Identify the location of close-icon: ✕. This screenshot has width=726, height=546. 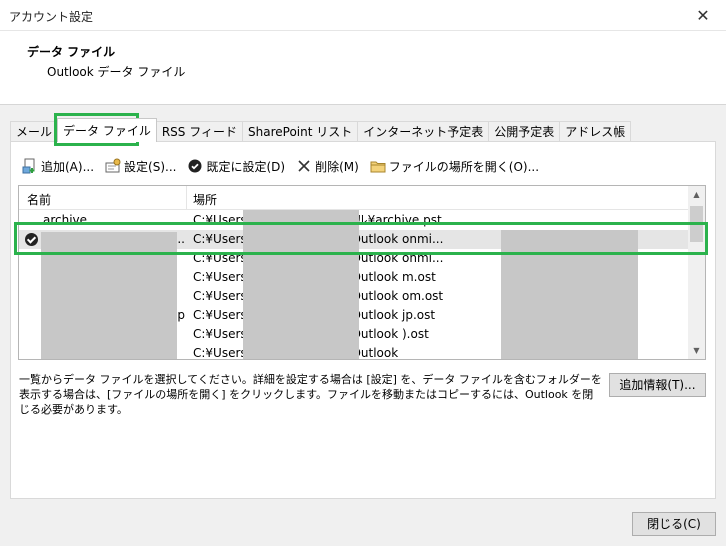
(703, 15).